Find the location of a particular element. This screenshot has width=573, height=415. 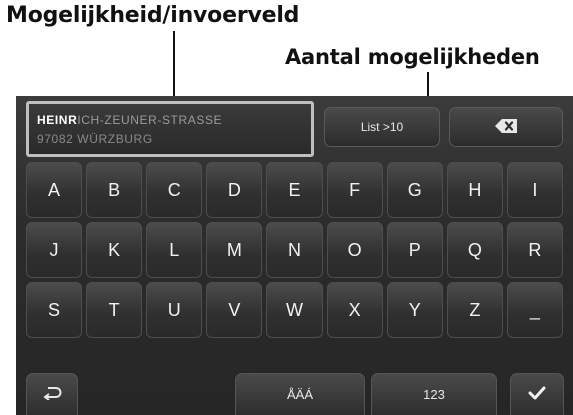

key-l: L is located at coordinates (174, 250).